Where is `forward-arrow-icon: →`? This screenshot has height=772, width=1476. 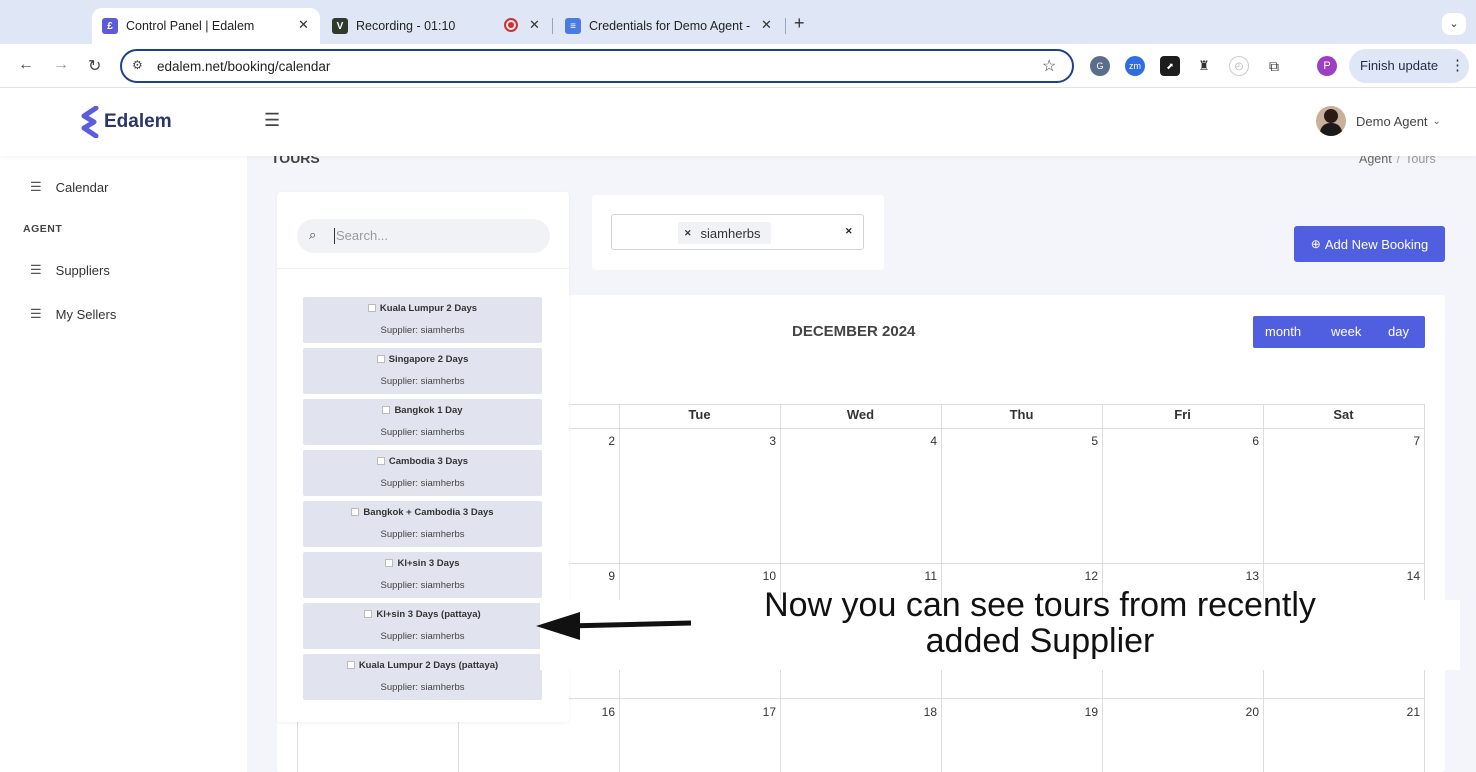
forward-arrow-icon: → is located at coordinates (61, 65).